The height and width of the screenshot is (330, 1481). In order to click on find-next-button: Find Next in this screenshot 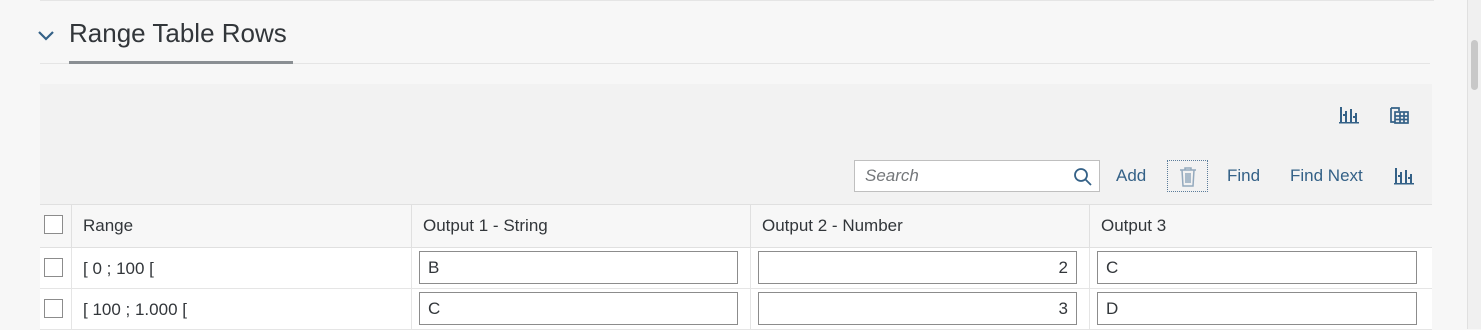, I will do `click(1326, 176)`.